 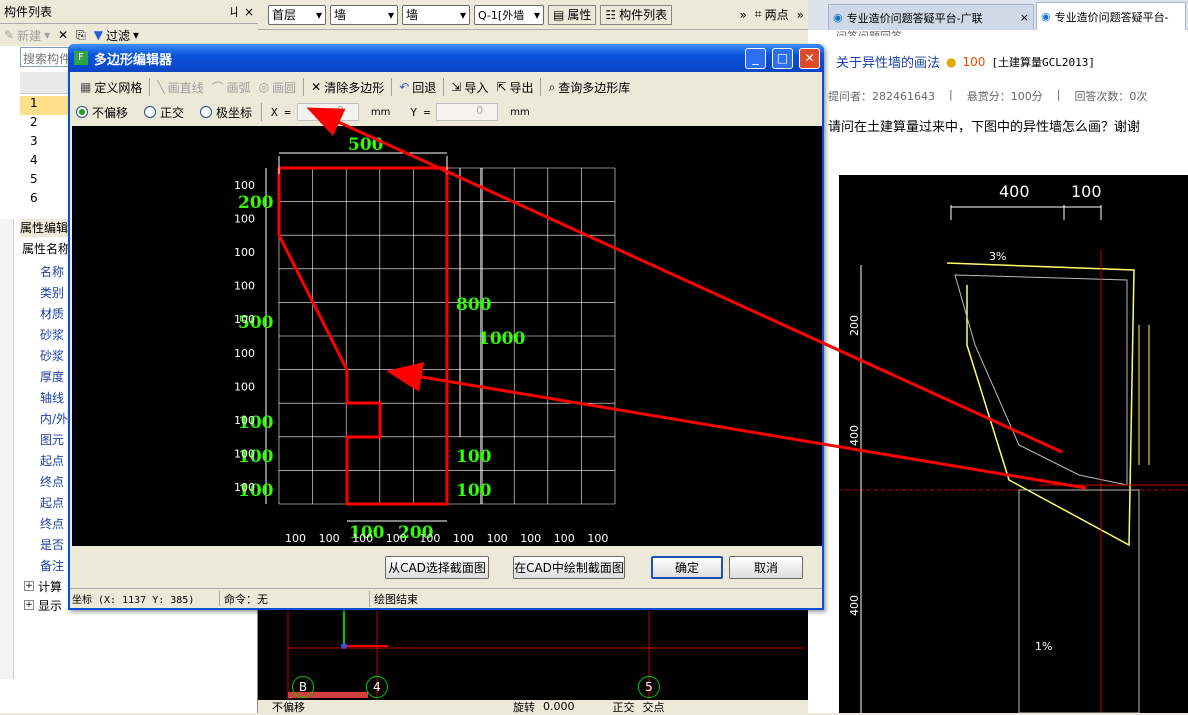 I want to click on prop-item: 厚度, so click(x=54, y=377).